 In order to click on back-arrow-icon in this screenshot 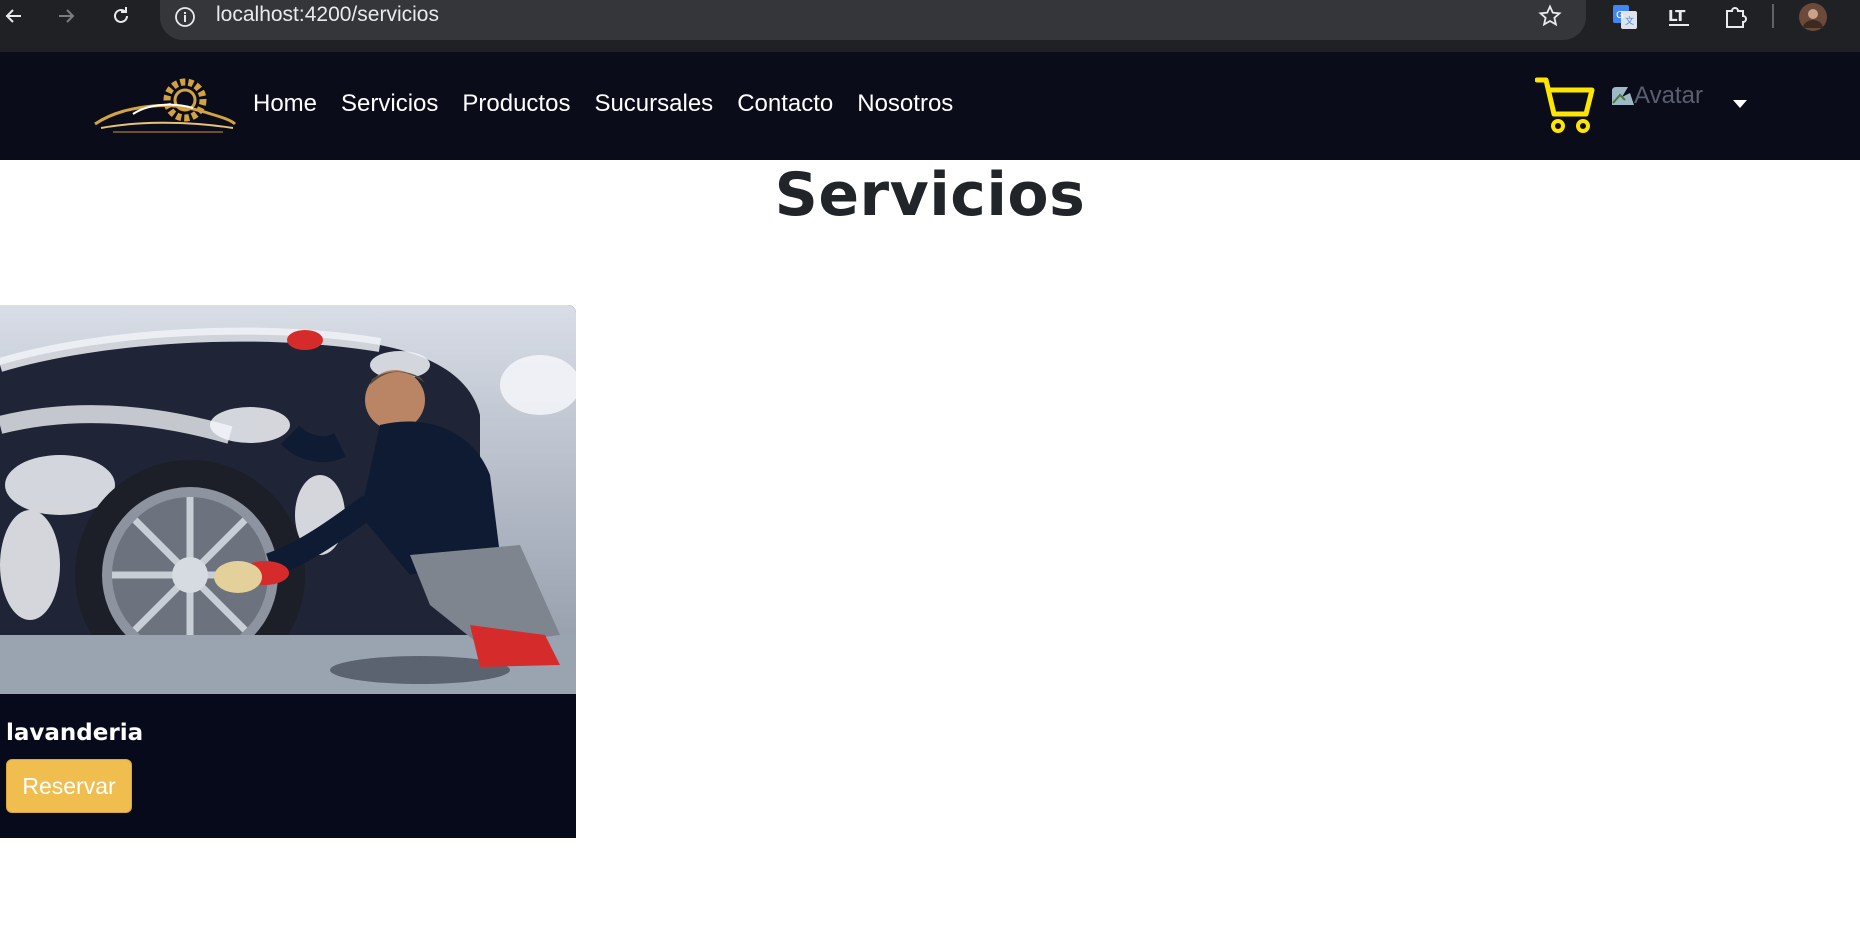, I will do `click(14, 16)`.